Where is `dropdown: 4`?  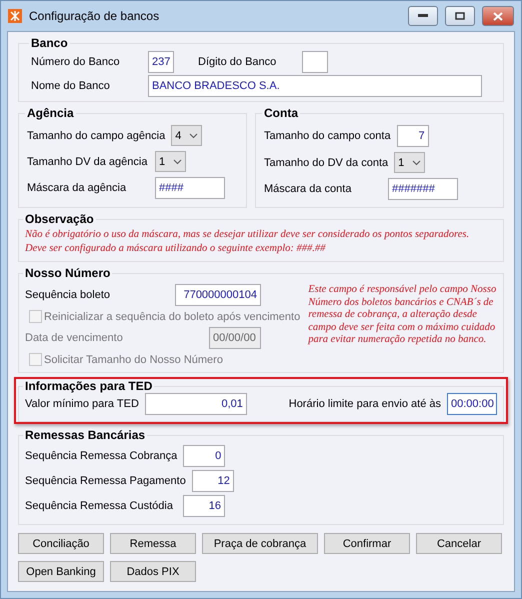
dropdown: 4 is located at coordinates (186, 135).